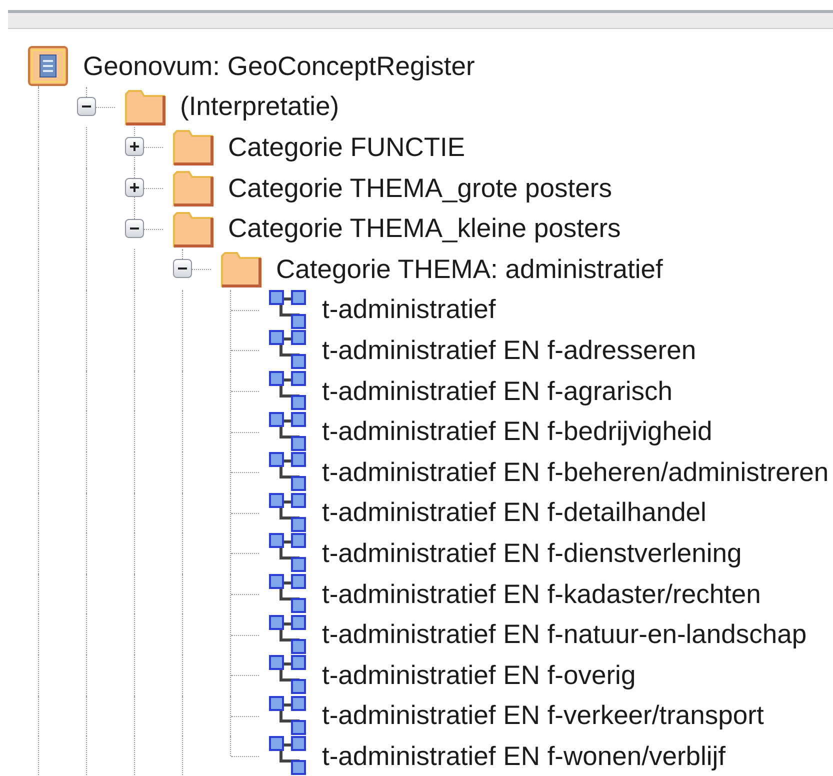 Image resolution: width=833 pixels, height=776 pixels. Describe the element at coordinates (479, 675) in the screenshot. I see `tree-item-label: t-administratief EN f-overig` at that location.